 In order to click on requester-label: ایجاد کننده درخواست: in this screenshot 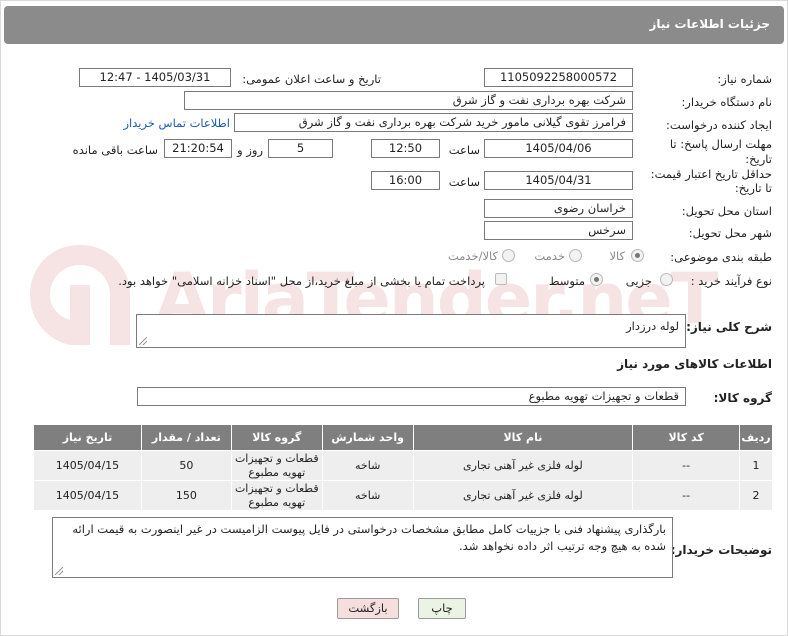, I will do `click(719, 125)`.